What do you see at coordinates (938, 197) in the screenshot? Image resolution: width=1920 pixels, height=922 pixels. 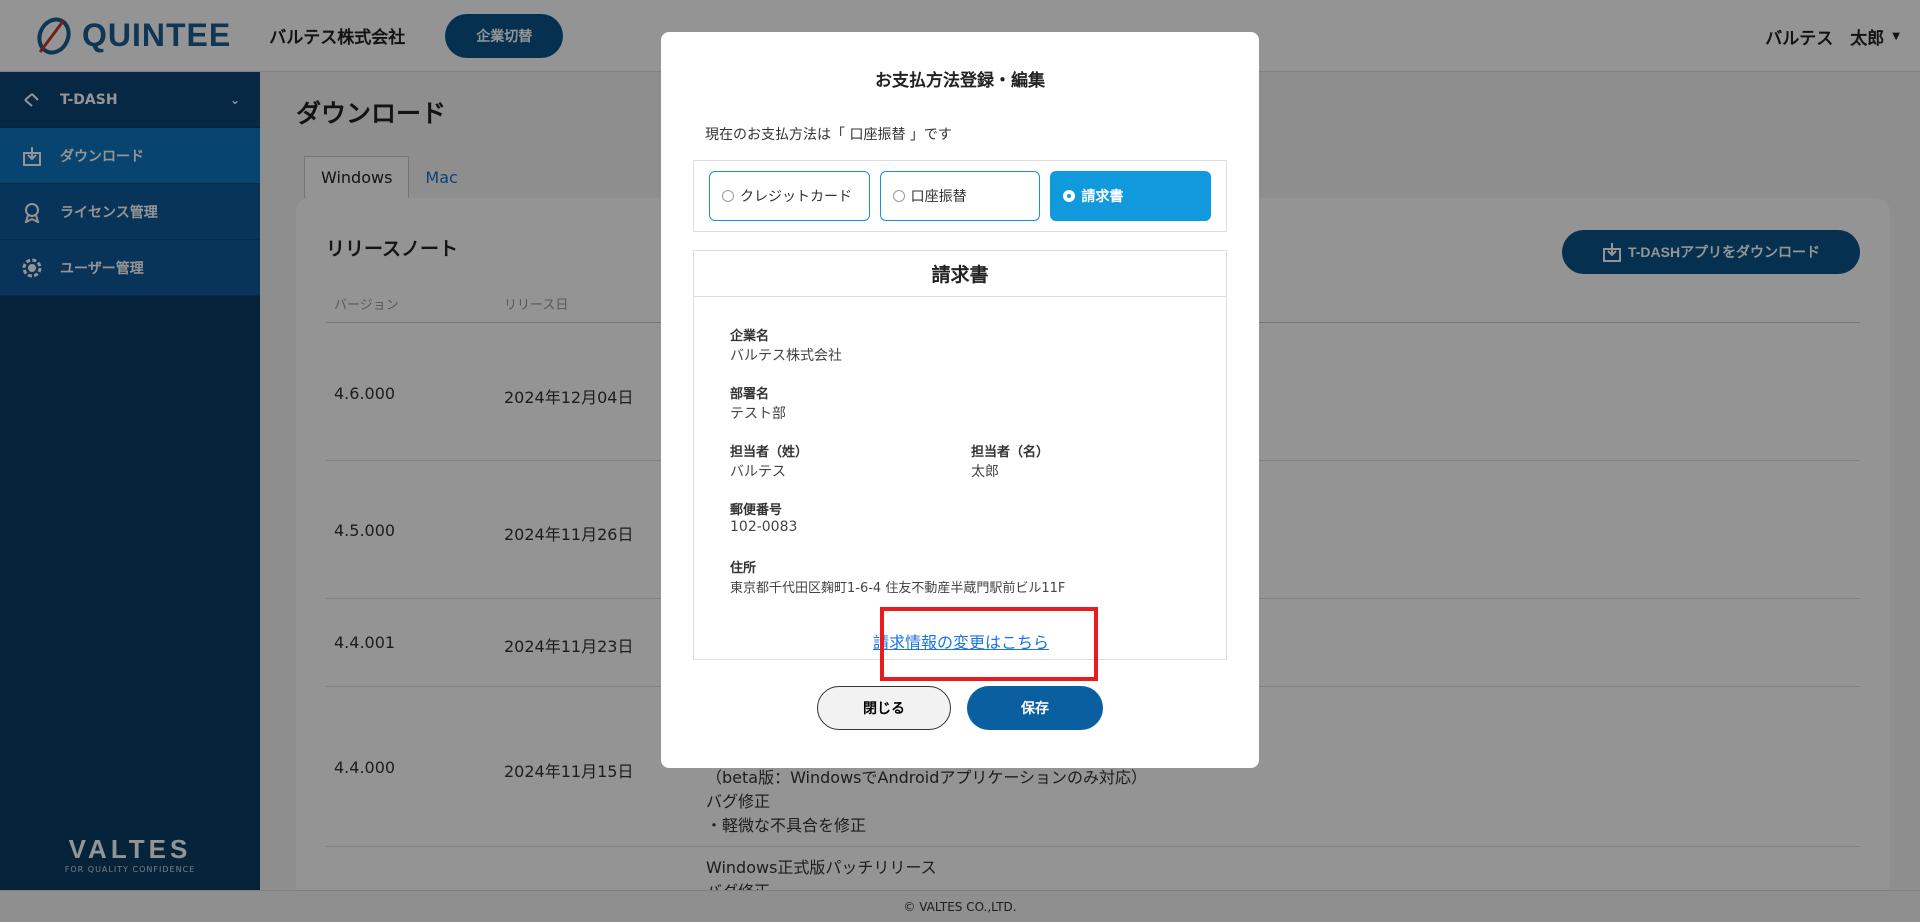 I see `option-label: 口座振替` at bounding box center [938, 197].